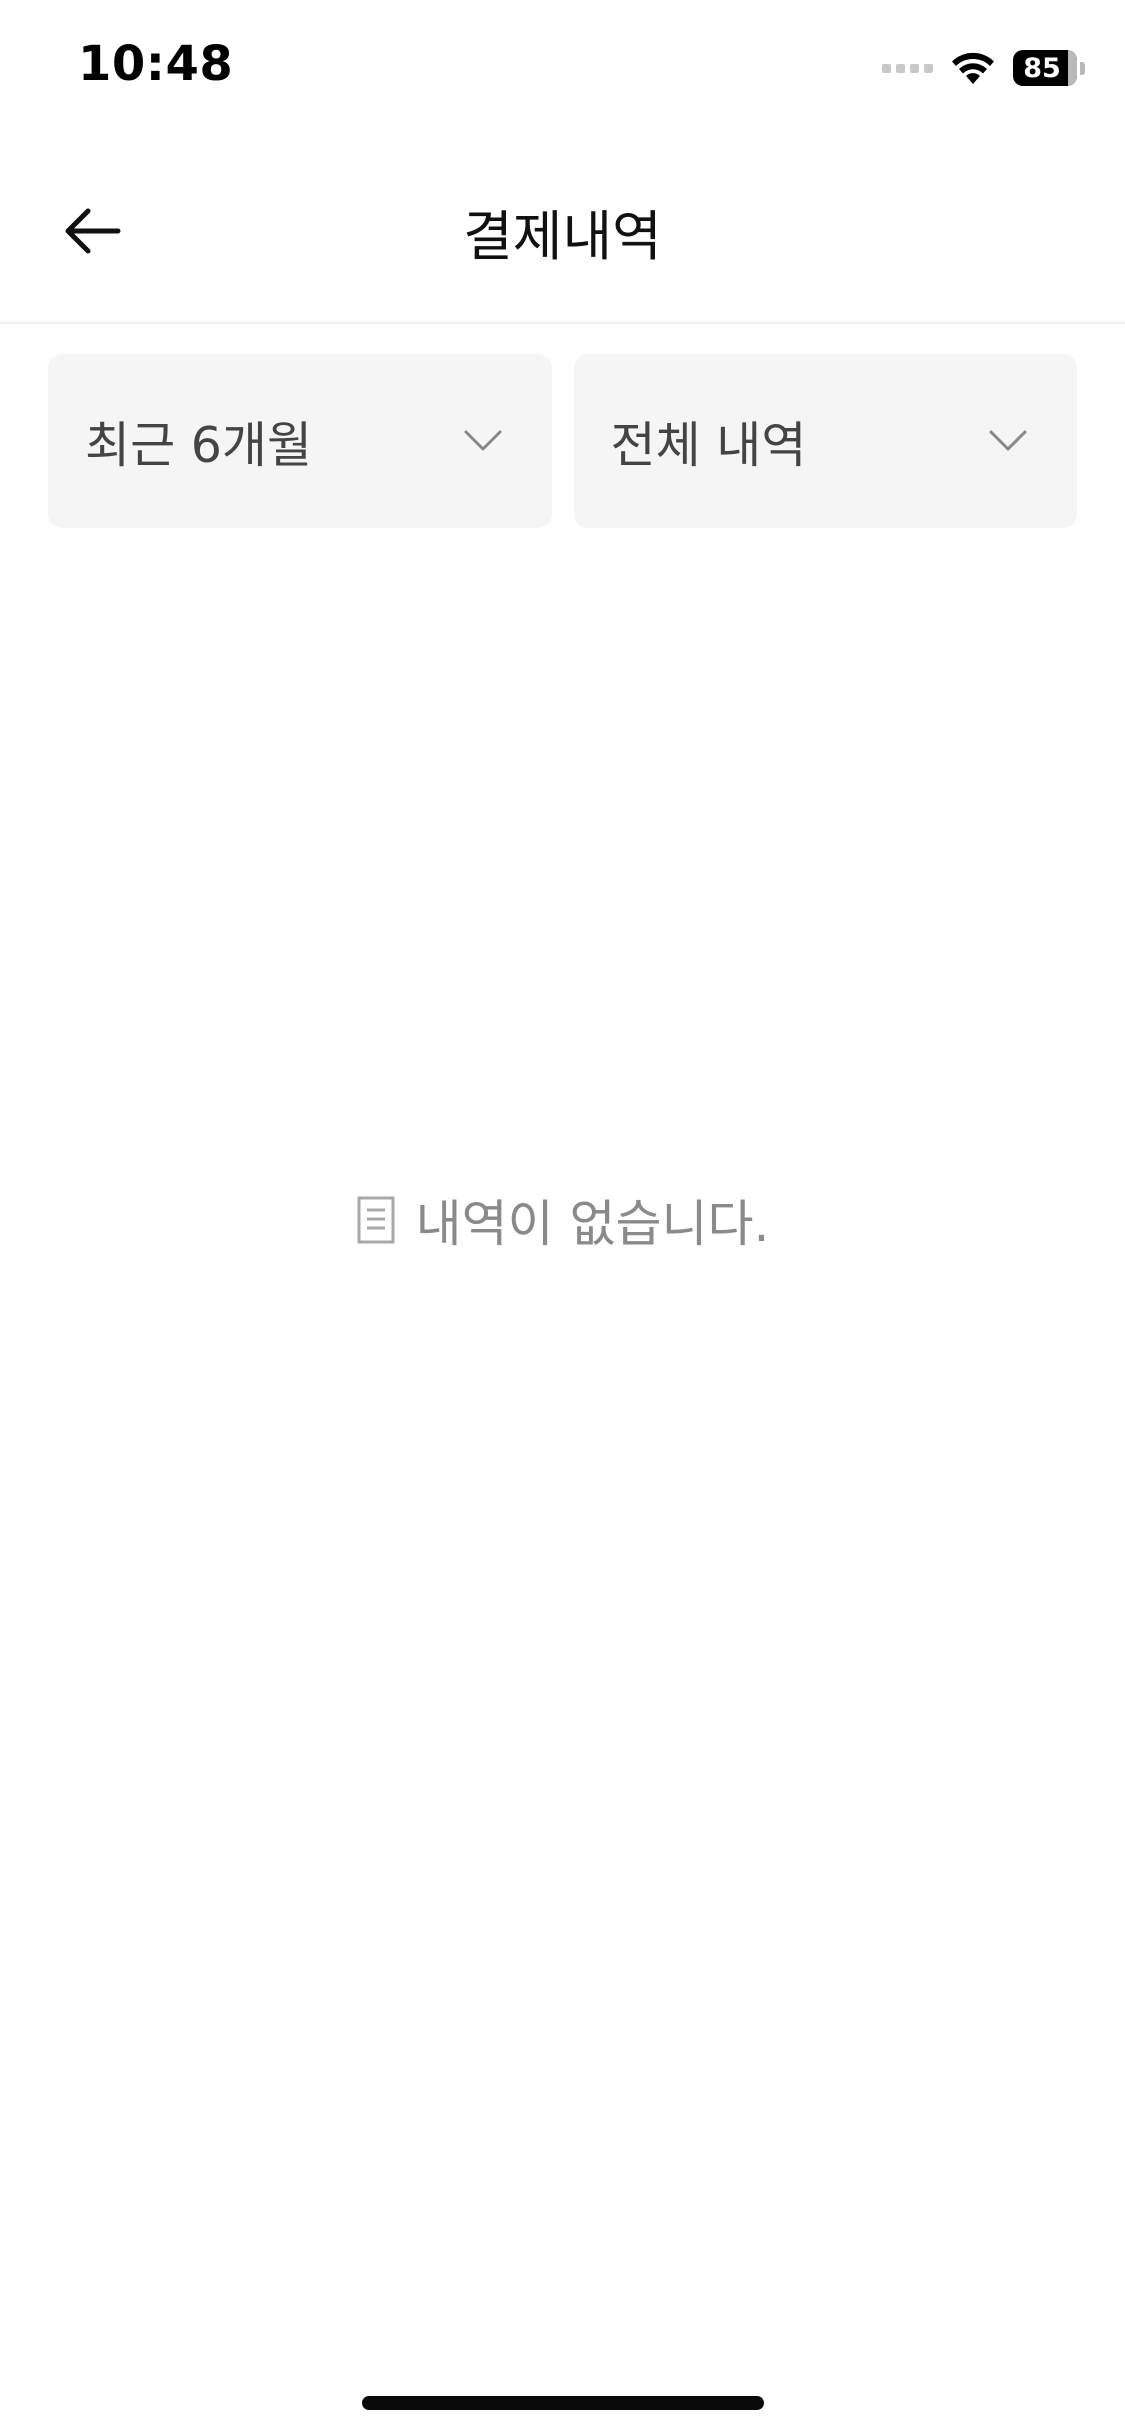 The image size is (1125, 2436). What do you see at coordinates (907, 68) in the screenshot?
I see `cellular-signal-icon` at bounding box center [907, 68].